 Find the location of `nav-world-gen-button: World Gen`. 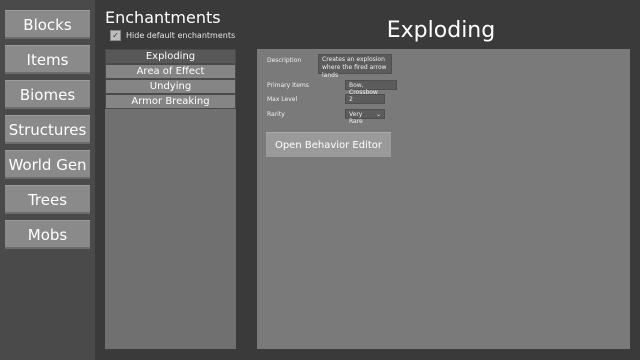

nav-world-gen-button: World Gen is located at coordinates (47, 164).